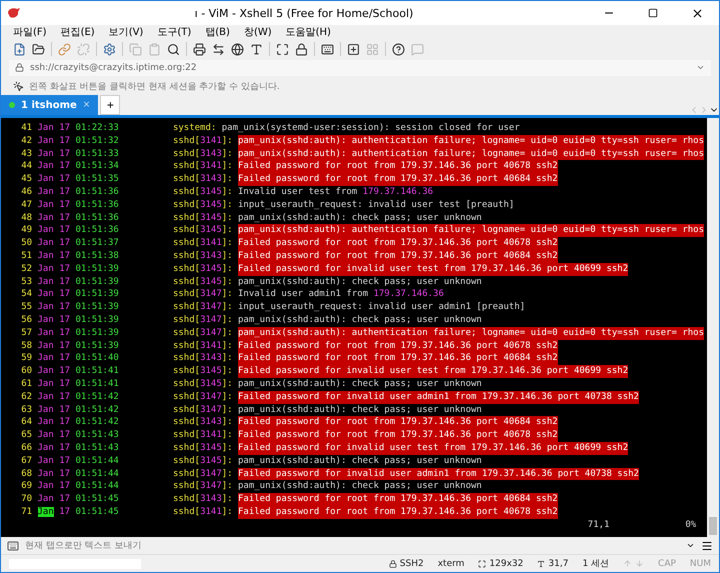 Image resolution: width=720 pixels, height=573 pixels. I want to click on line-number: 61, so click(26, 383).